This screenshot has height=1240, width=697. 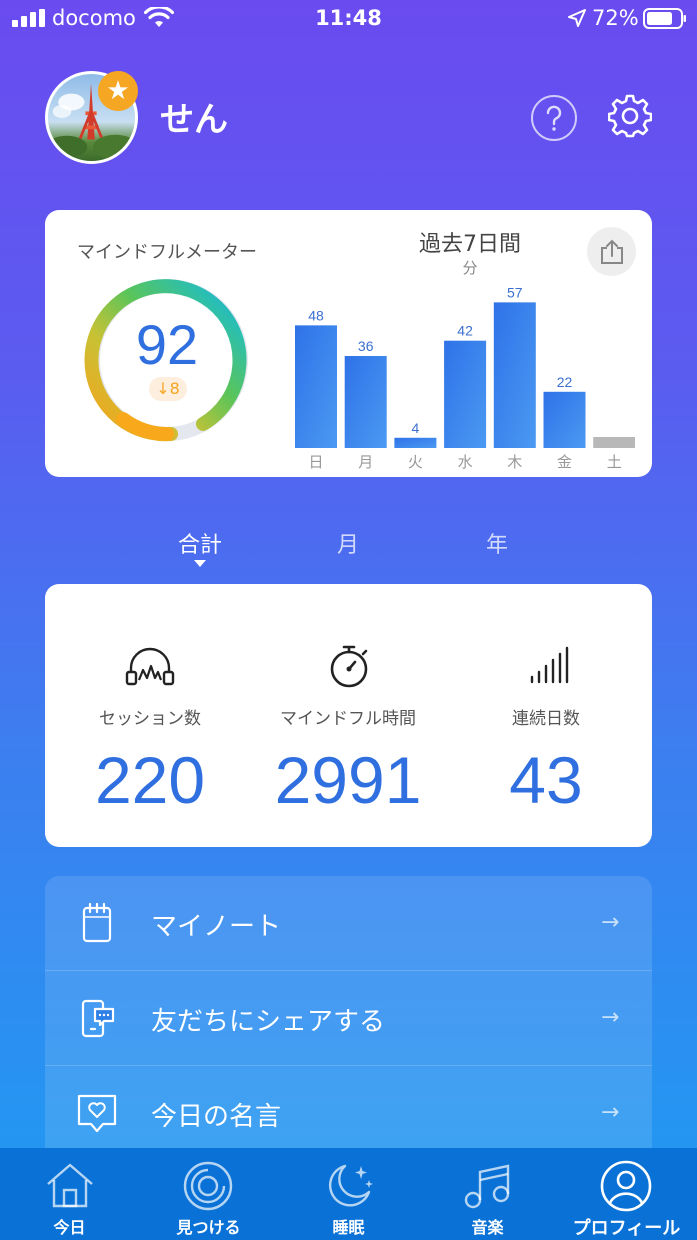 What do you see at coordinates (216, 927) in the screenshot?
I see `menu-label: マイノート` at bounding box center [216, 927].